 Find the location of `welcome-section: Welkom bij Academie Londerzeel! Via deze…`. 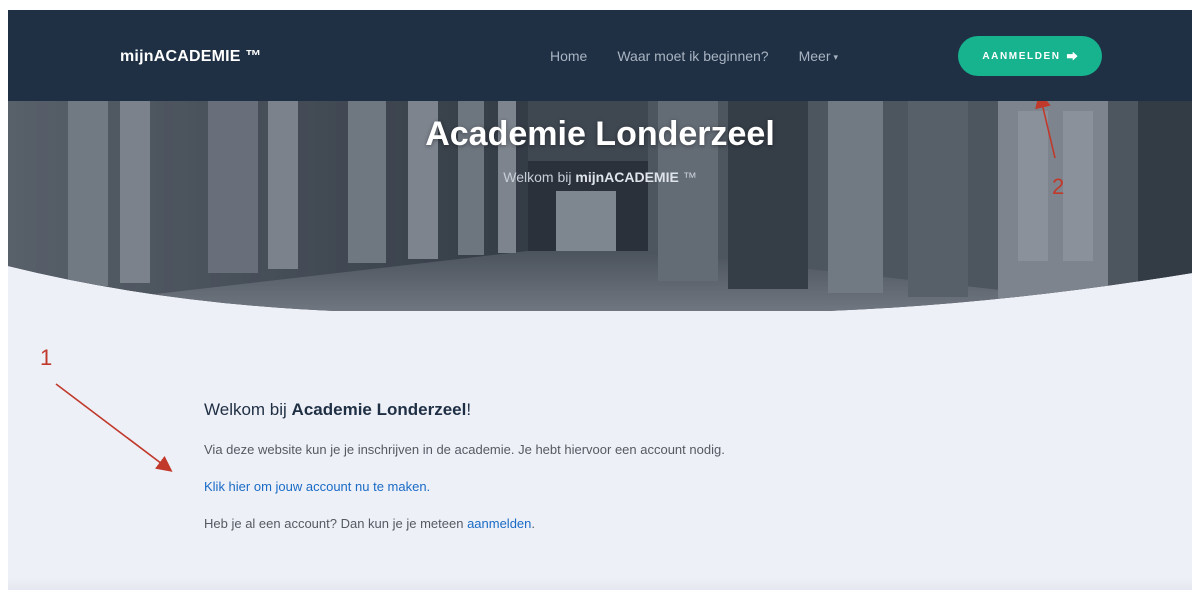

welcome-section: Welkom bij Academie Londerzeel! Via deze… is located at coordinates (464, 476).